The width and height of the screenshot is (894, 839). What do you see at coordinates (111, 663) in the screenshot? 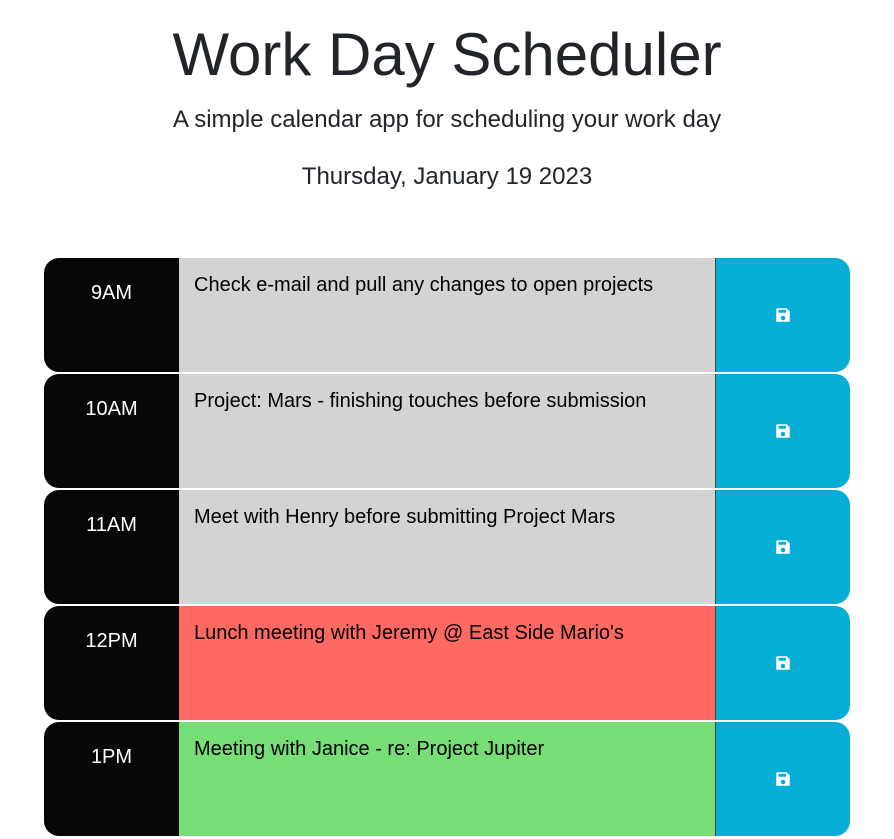
I see `hour-label: 12PM` at bounding box center [111, 663].